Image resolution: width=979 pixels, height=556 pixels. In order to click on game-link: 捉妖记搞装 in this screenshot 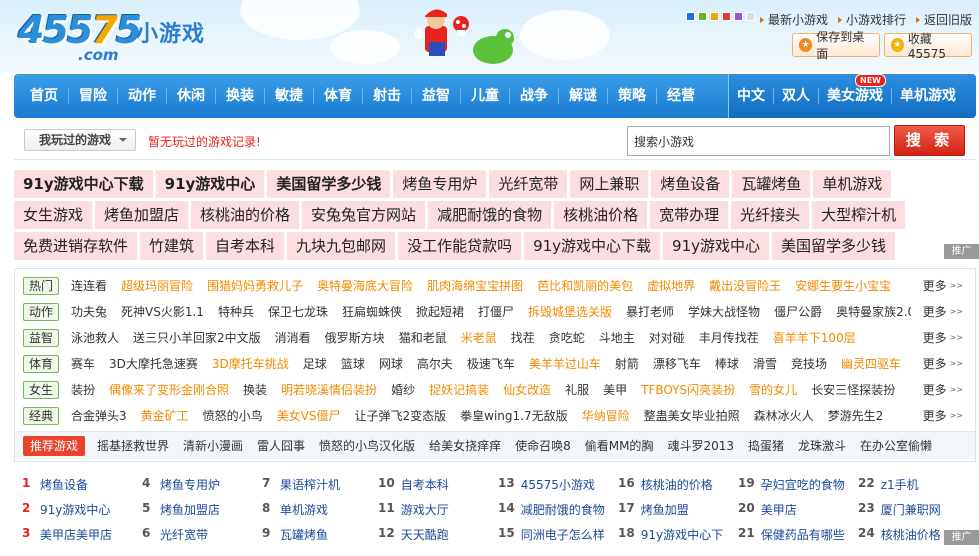, I will do `click(459, 389)`.